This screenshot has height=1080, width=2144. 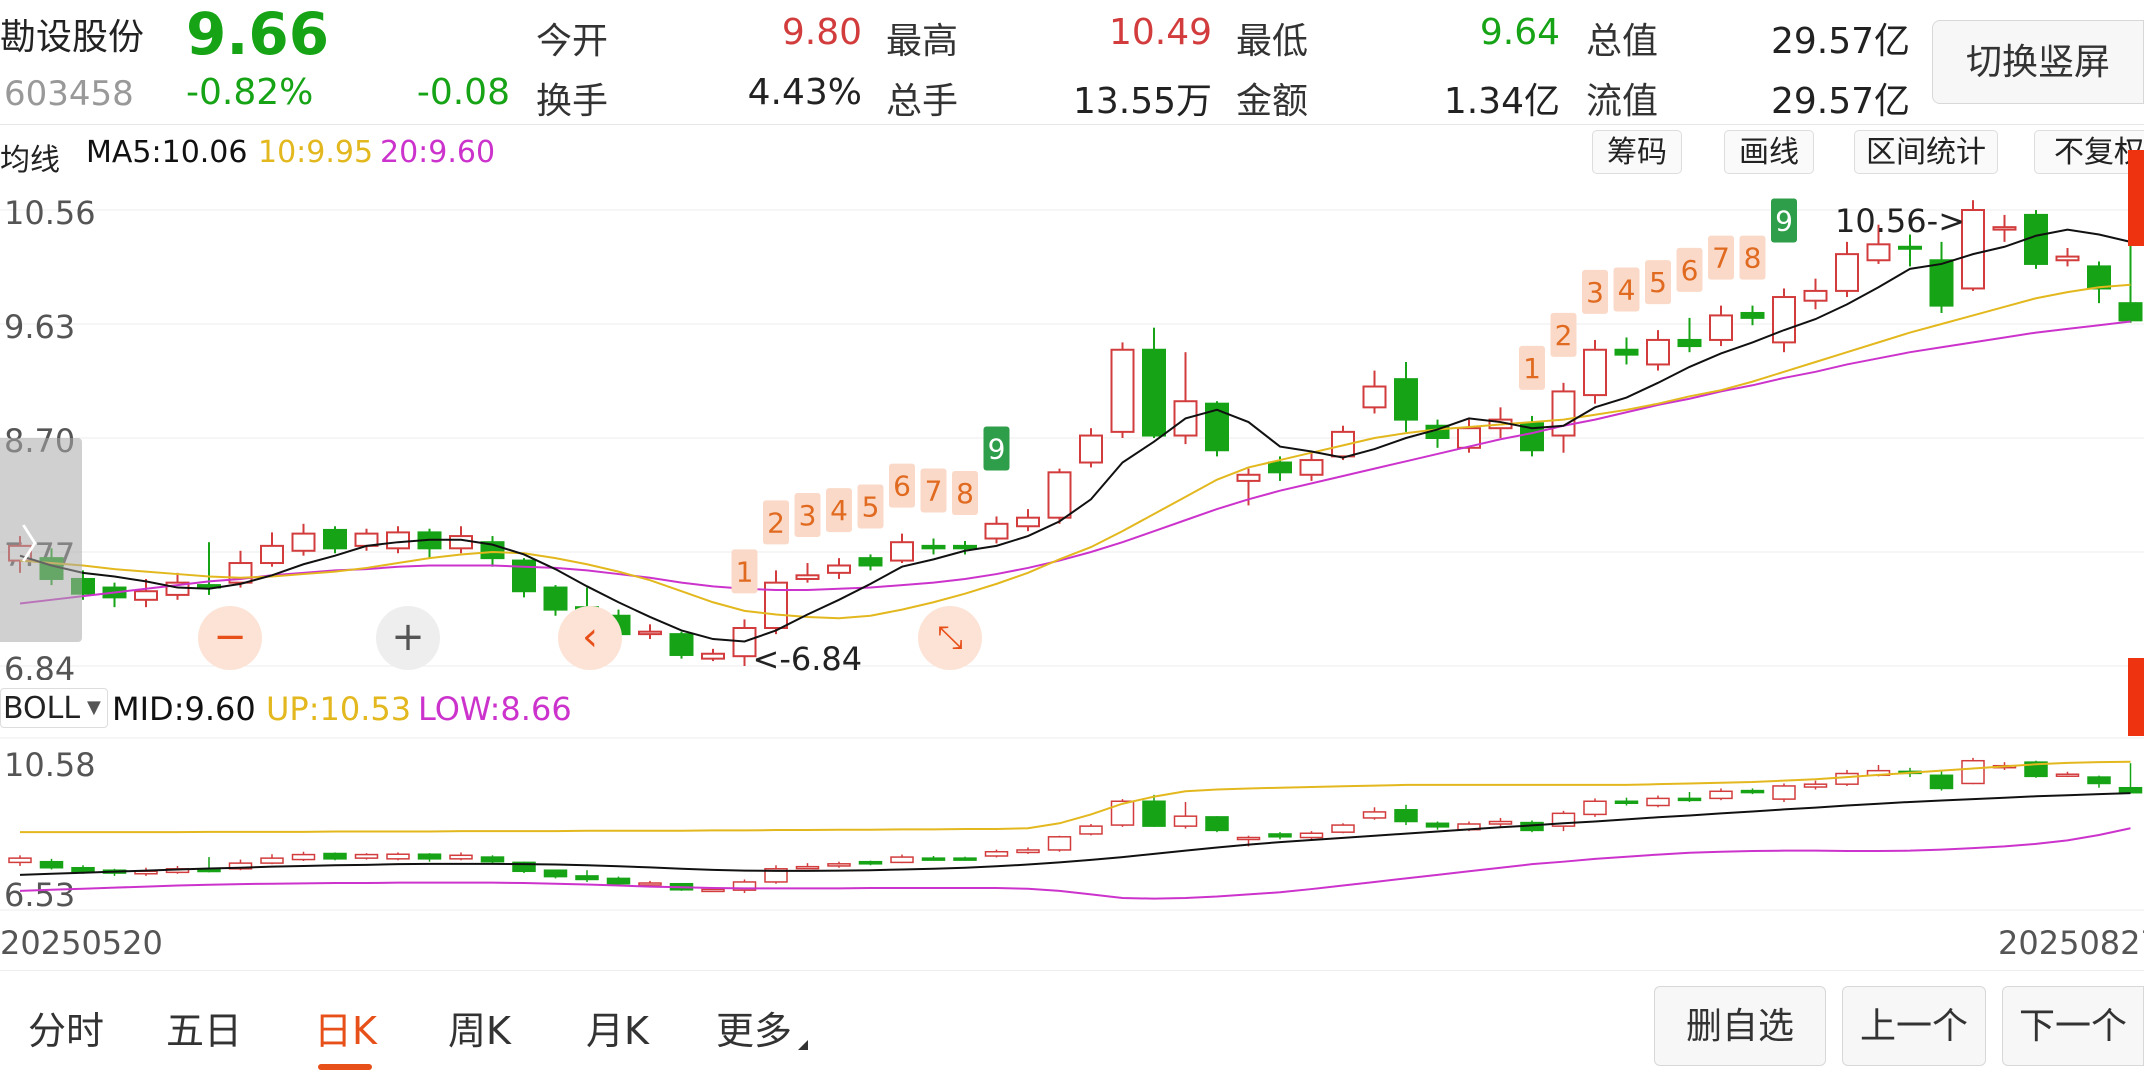 I want to click on tab-timeshare: 分时, so click(x=66, y=1027).